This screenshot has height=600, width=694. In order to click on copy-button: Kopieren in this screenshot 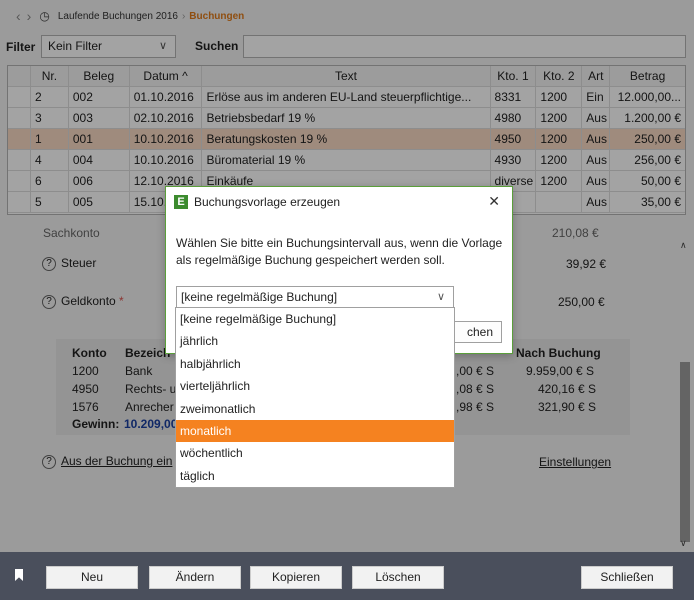, I will do `click(296, 577)`.